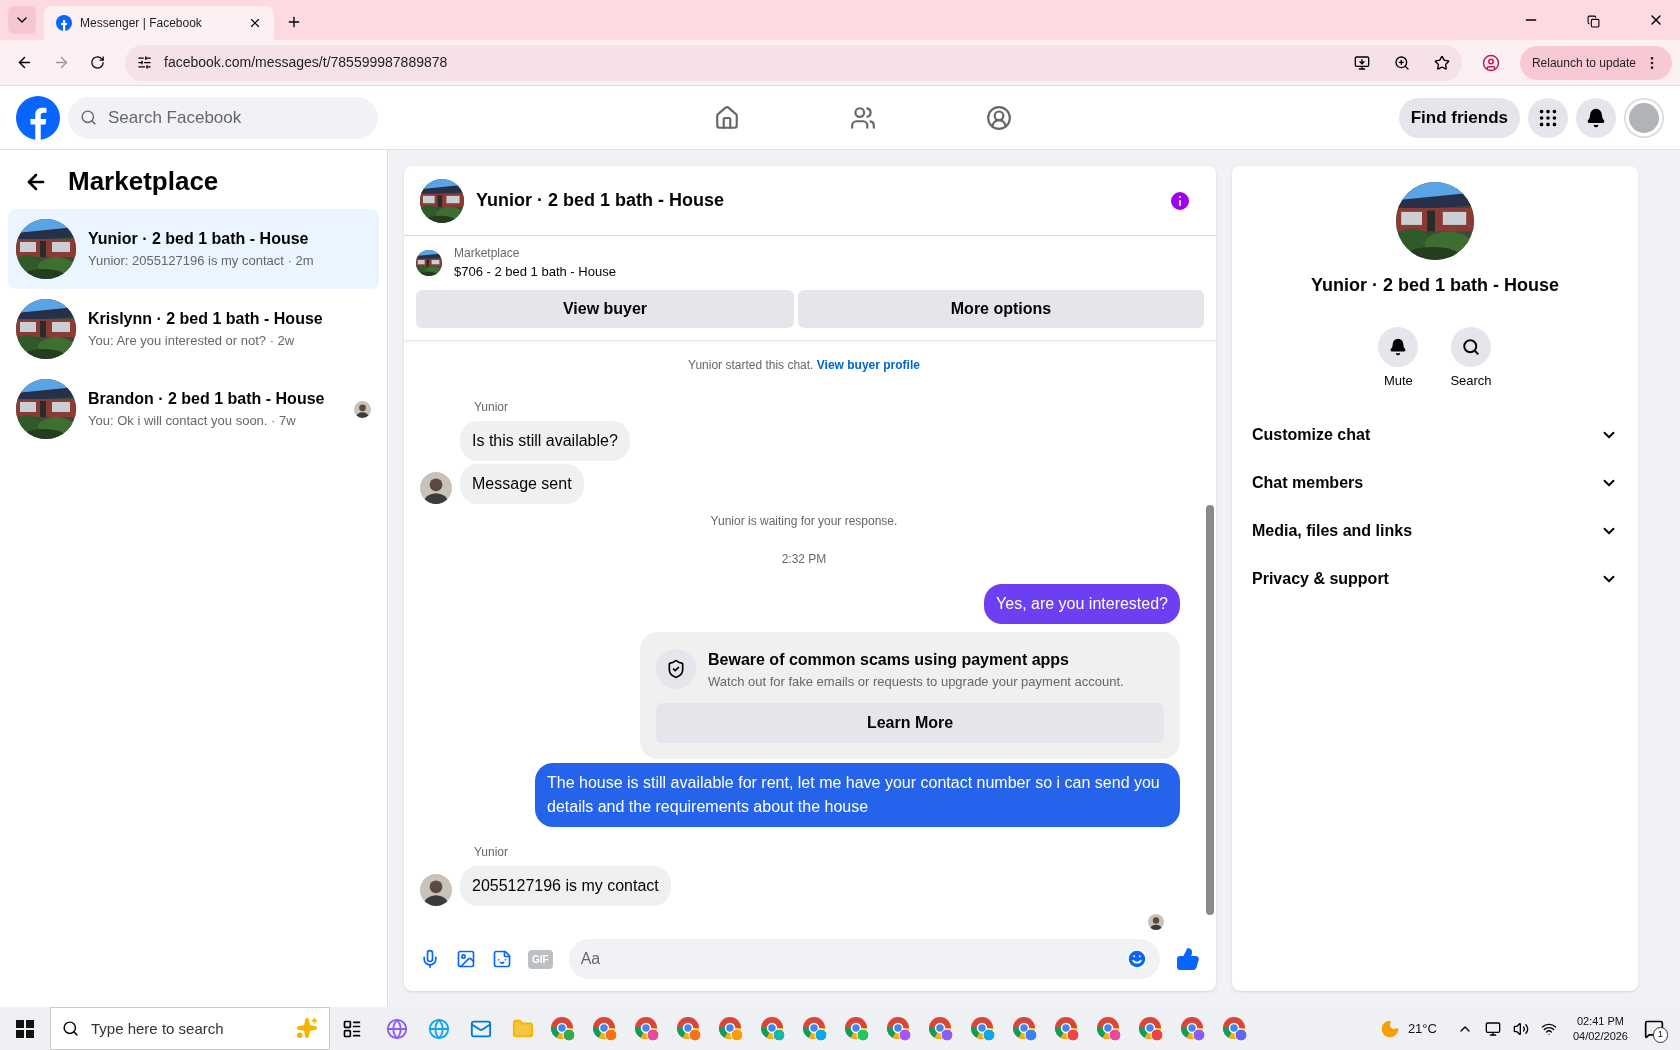 This screenshot has width=1680, height=1050. Describe the element at coordinates (192, 421) in the screenshot. I see `conversation-preview: You: Ok i will contact you soon. · 7w` at that location.